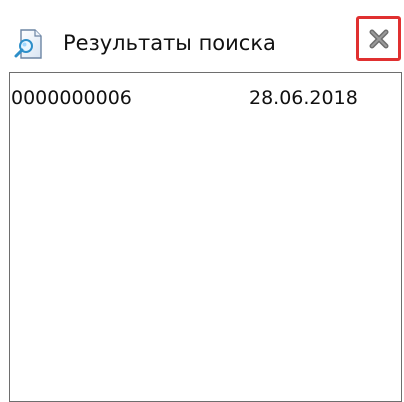 The image size is (404, 402). I want to click on search-icon, so click(28, 44).